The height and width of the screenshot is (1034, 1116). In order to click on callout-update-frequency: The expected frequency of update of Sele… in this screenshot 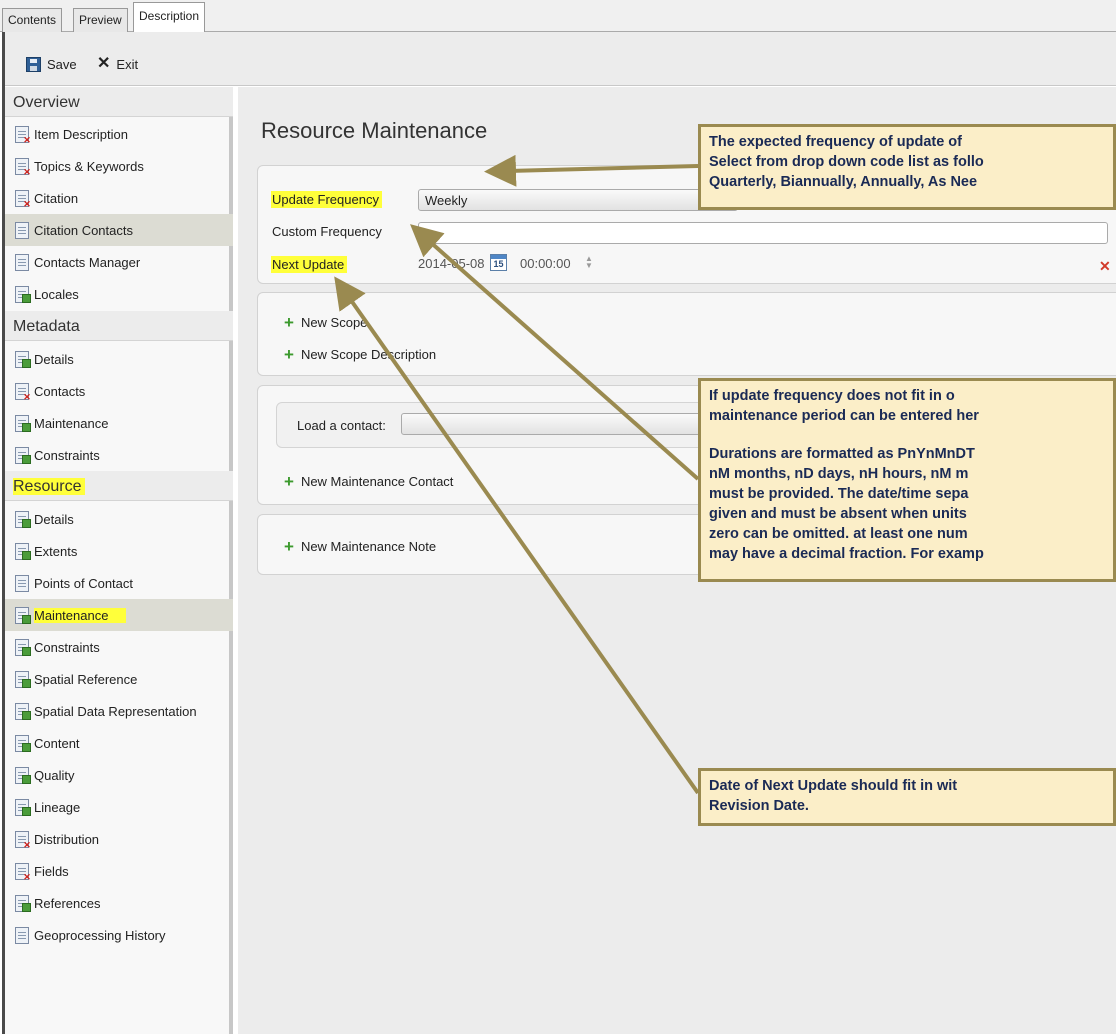, I will do `click(907, 167)`.